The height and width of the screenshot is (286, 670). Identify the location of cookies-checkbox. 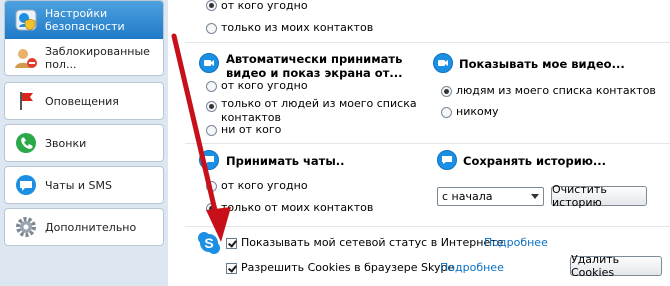
(231, 268).